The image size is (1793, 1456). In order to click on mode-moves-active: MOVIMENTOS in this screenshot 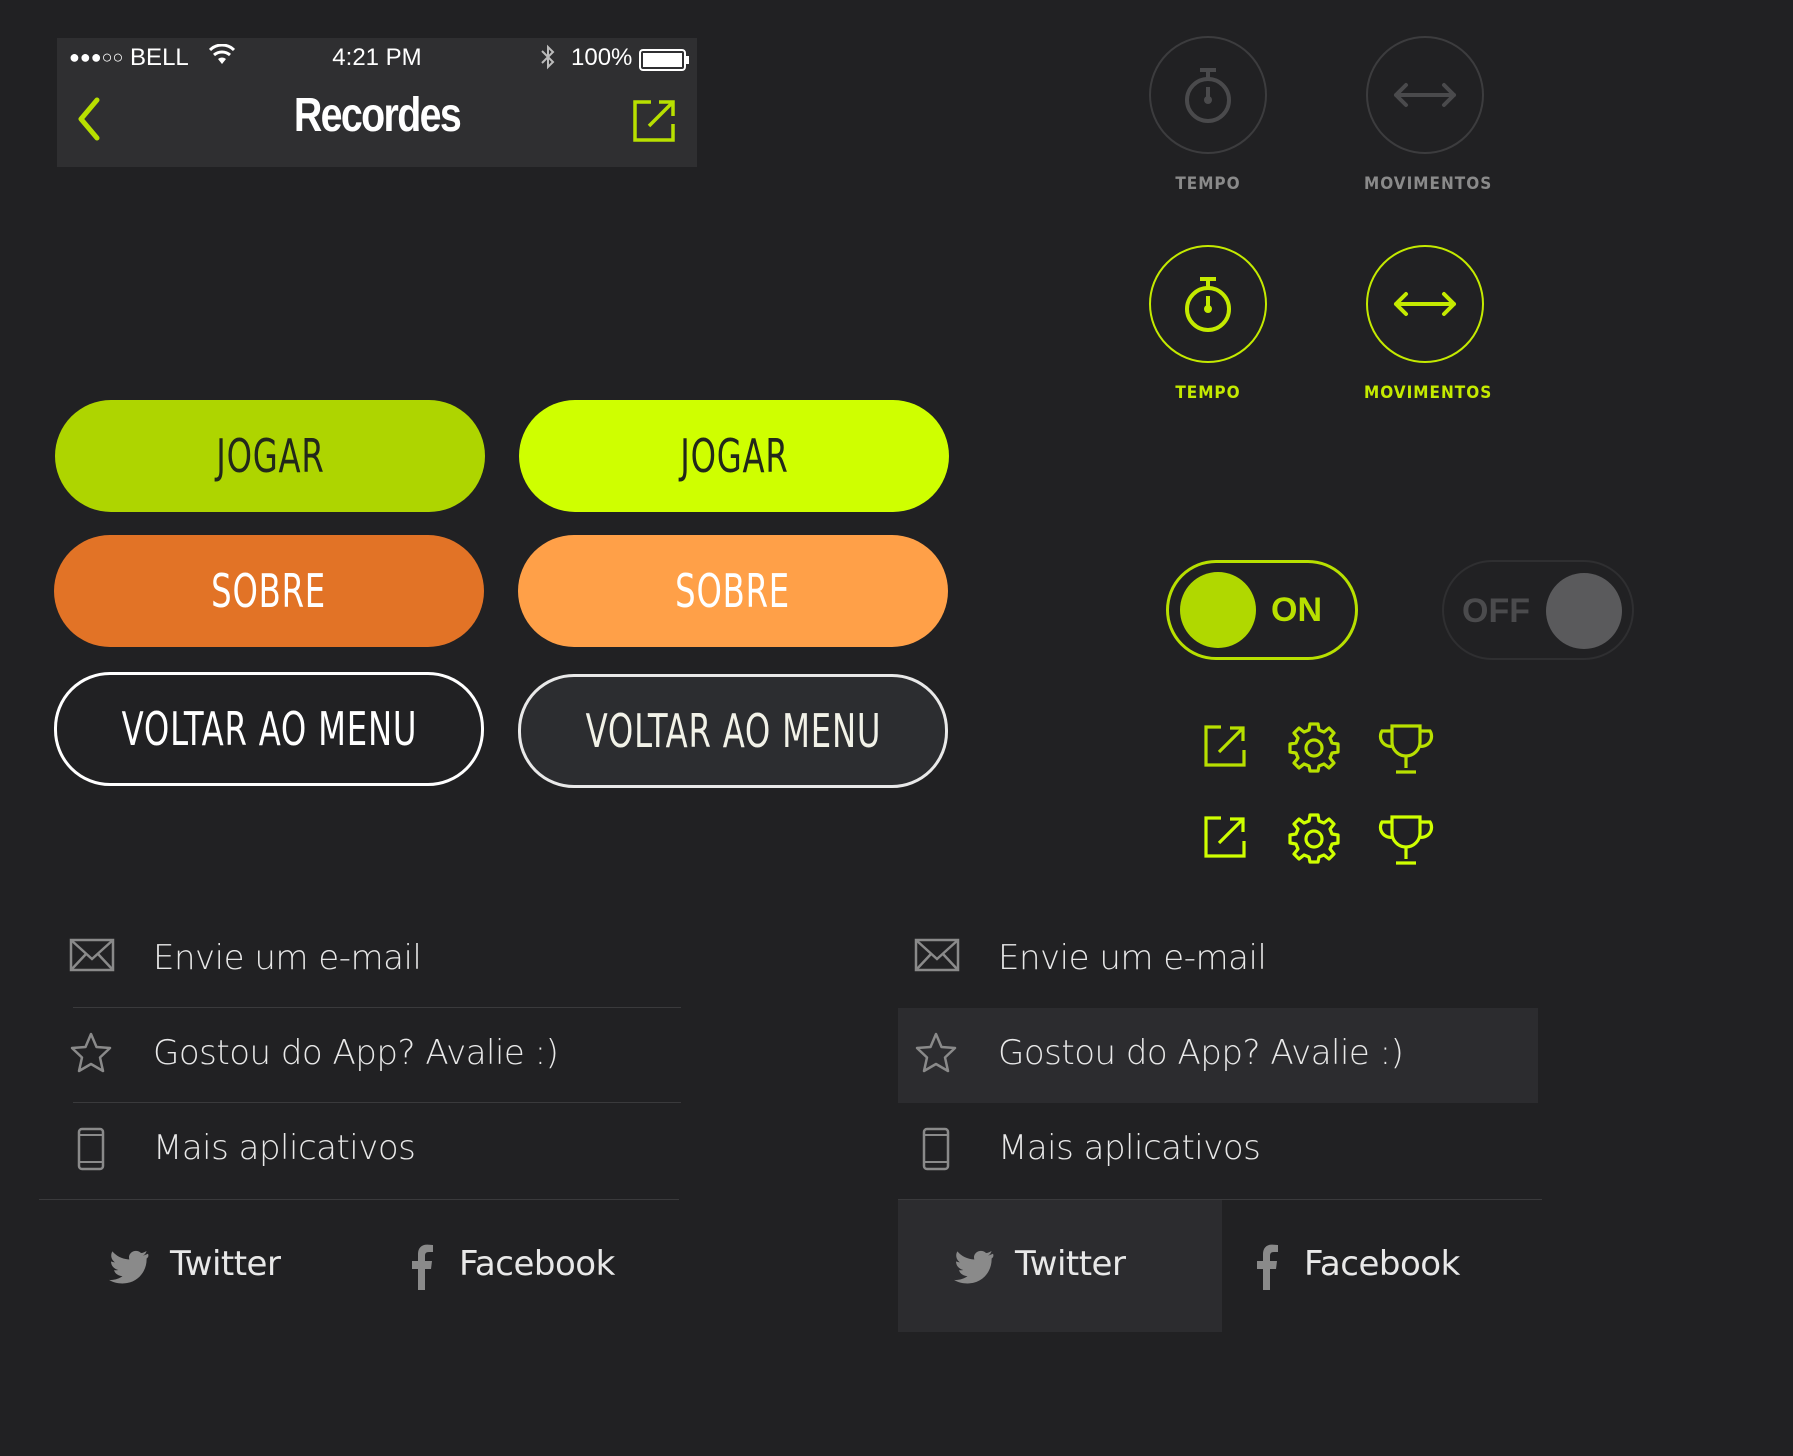, I will do `click(1428, 324)`.